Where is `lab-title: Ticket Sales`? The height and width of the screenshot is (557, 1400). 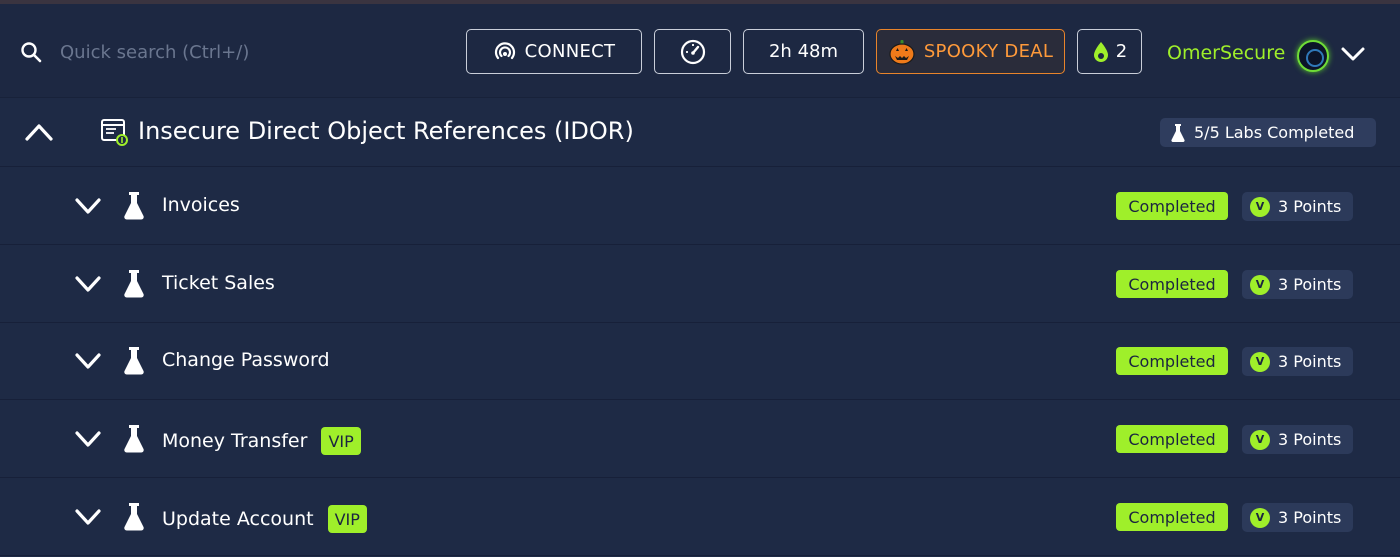 lab-title: Ticket Sales is located at coordinates (218, 283).